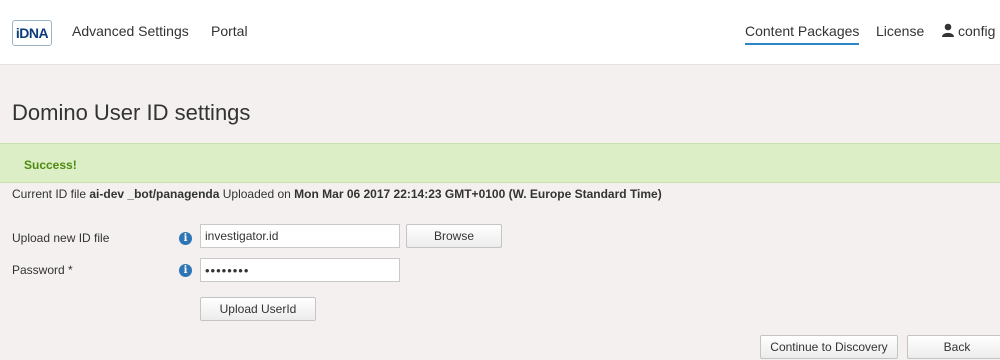 The width and height of the screenshot is (1000, 360). Describe the element at coordinates (256, 194) in the screenshot. I see `uploaded-on-label: Uploaded on` at that location.